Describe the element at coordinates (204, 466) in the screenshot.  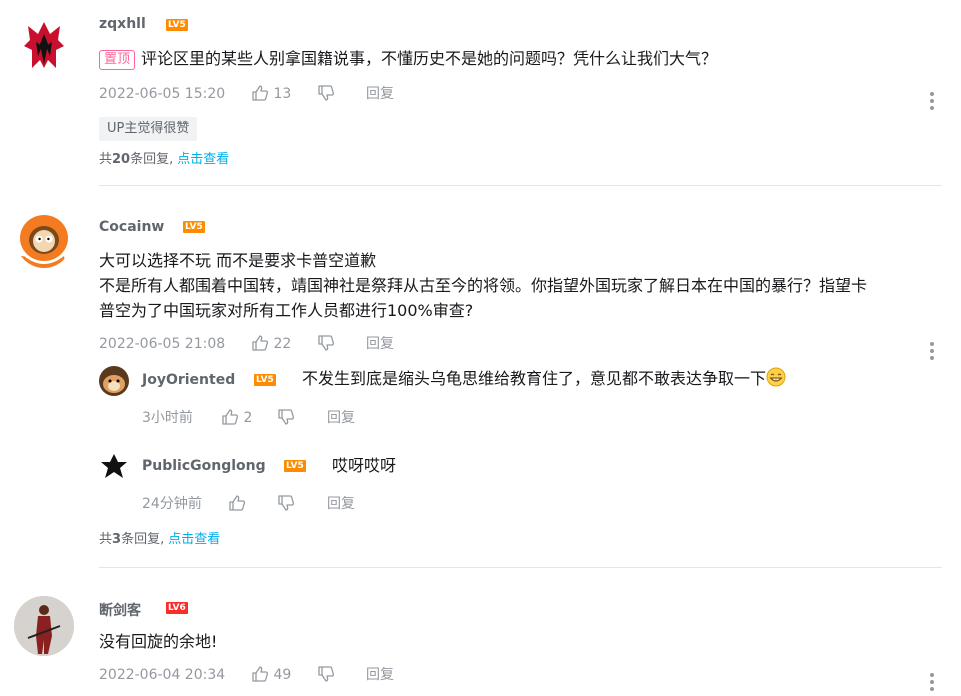
I see `username: PublicGonglong` at that location.